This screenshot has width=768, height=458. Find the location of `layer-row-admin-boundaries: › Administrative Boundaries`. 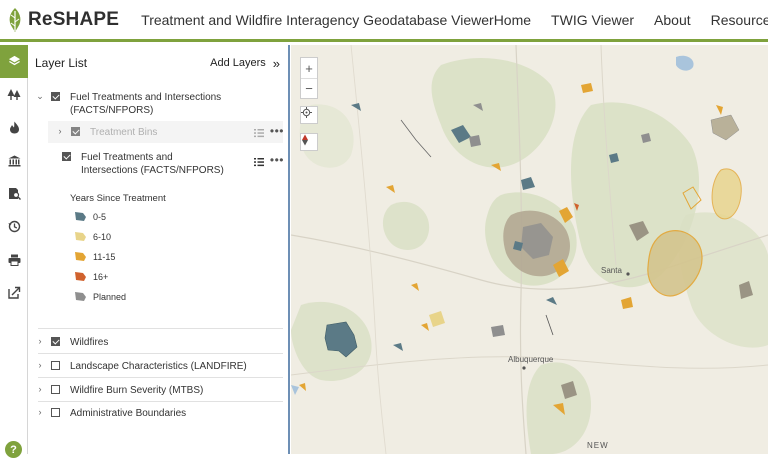

layer-row-admin-boundaries: › Administrative Boundaries is located at coordinates (162, 413).